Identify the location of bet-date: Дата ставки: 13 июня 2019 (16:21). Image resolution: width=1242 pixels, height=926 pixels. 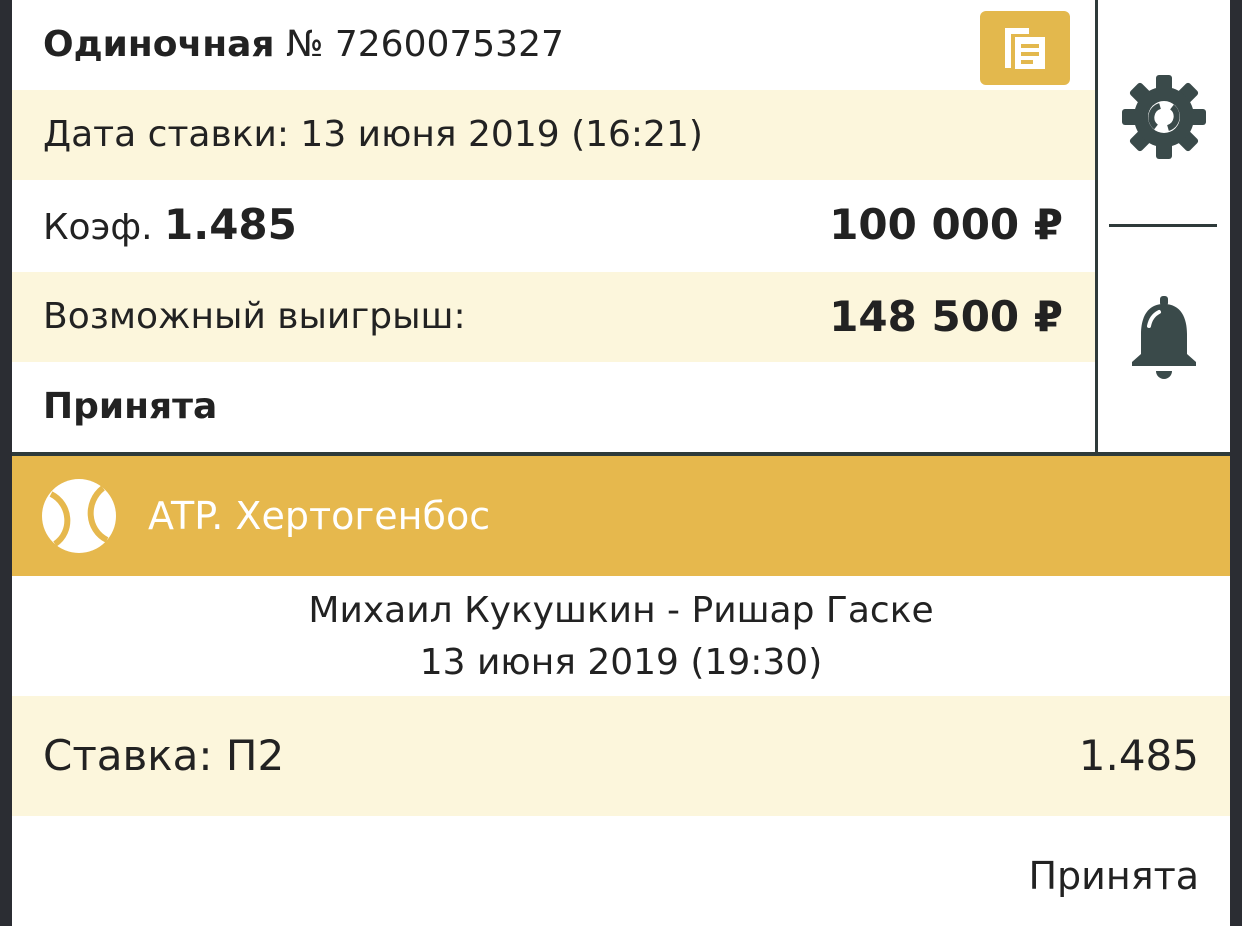
(373, 134).